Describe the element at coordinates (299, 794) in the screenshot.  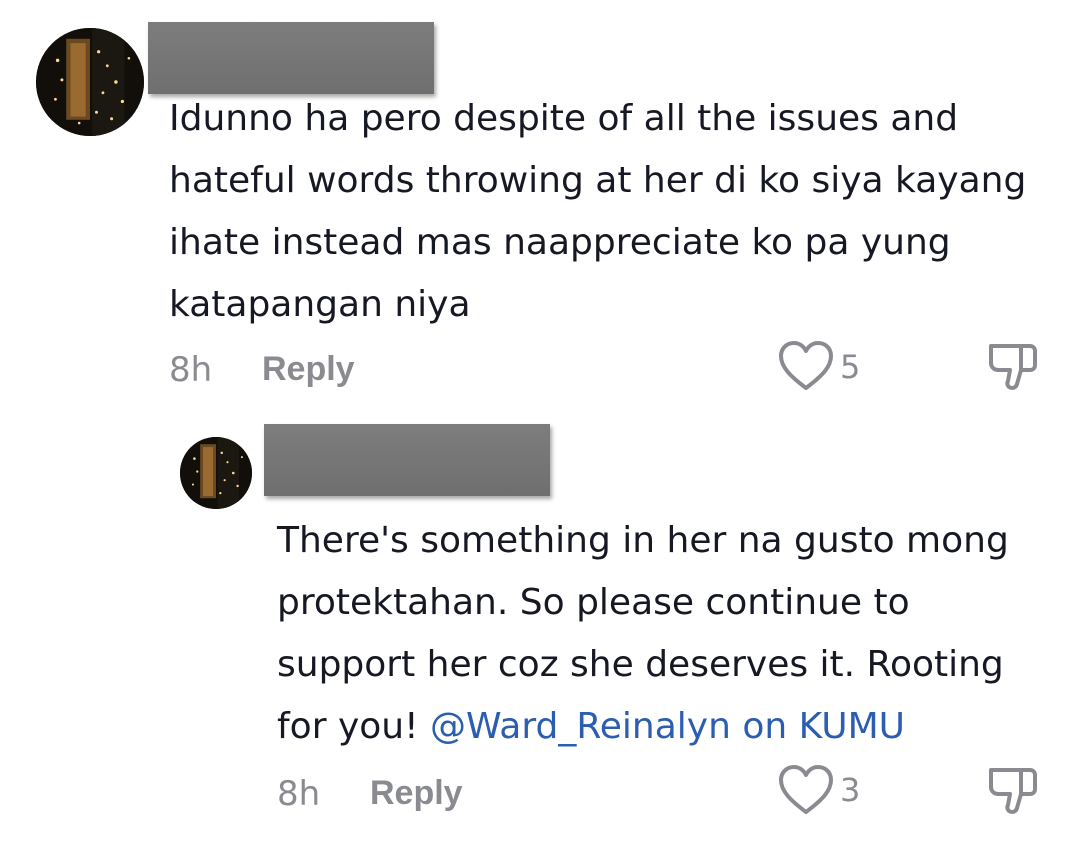
I see `reply-timestamp: 8h` at that location.